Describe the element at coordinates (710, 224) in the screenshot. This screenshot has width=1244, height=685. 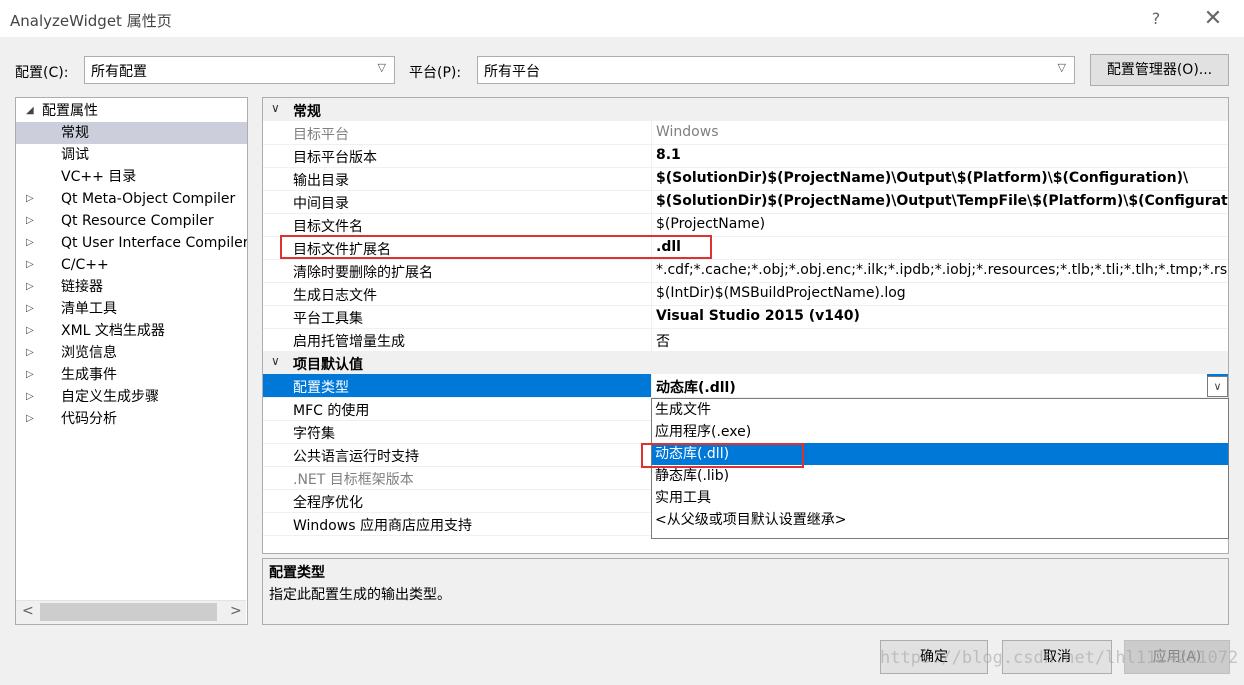
I see `property-value: $(ProjectName)` at that location.